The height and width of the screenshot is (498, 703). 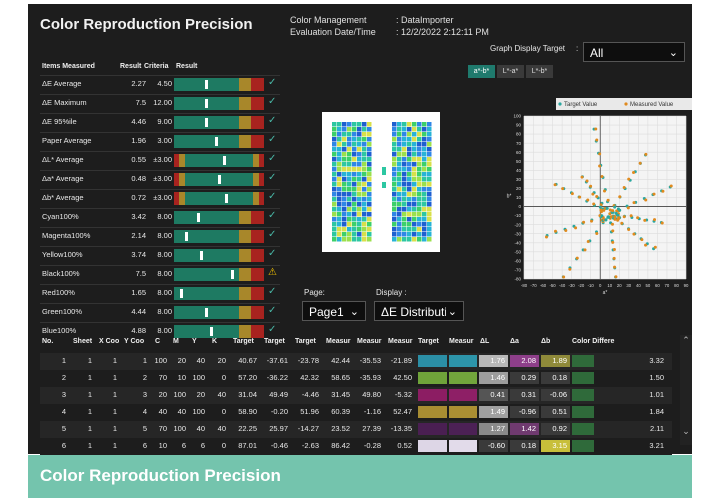 I want to click on measured-row: Red100% 1.65 8.00 ✓, so click(x=160, y=293).